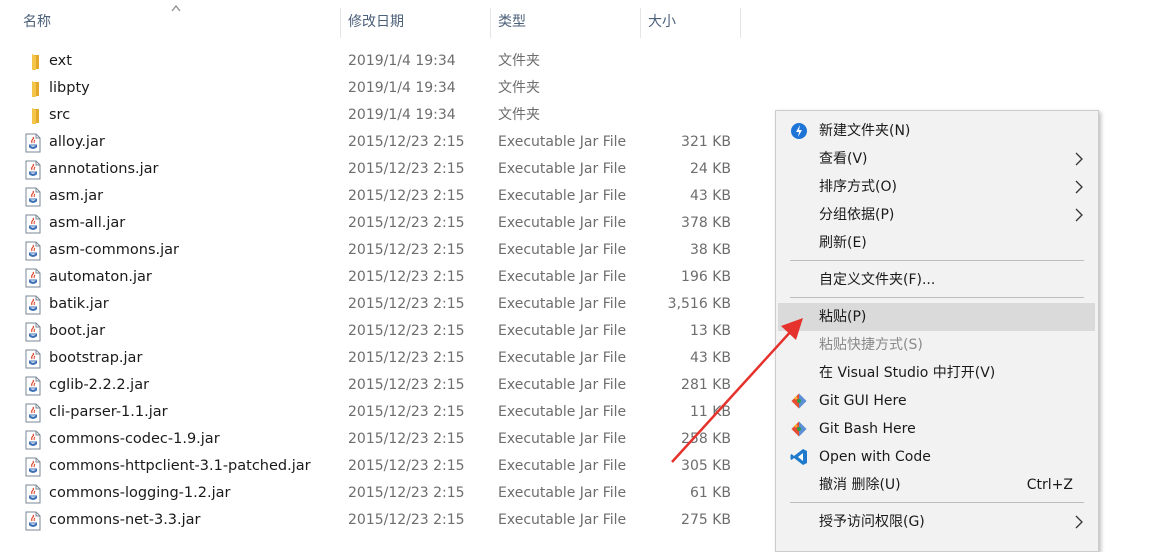 The image size is (1151, 552). Describe the element at coordinates (60, 61) in the screenshot. I see `file-name: ext` at that location.